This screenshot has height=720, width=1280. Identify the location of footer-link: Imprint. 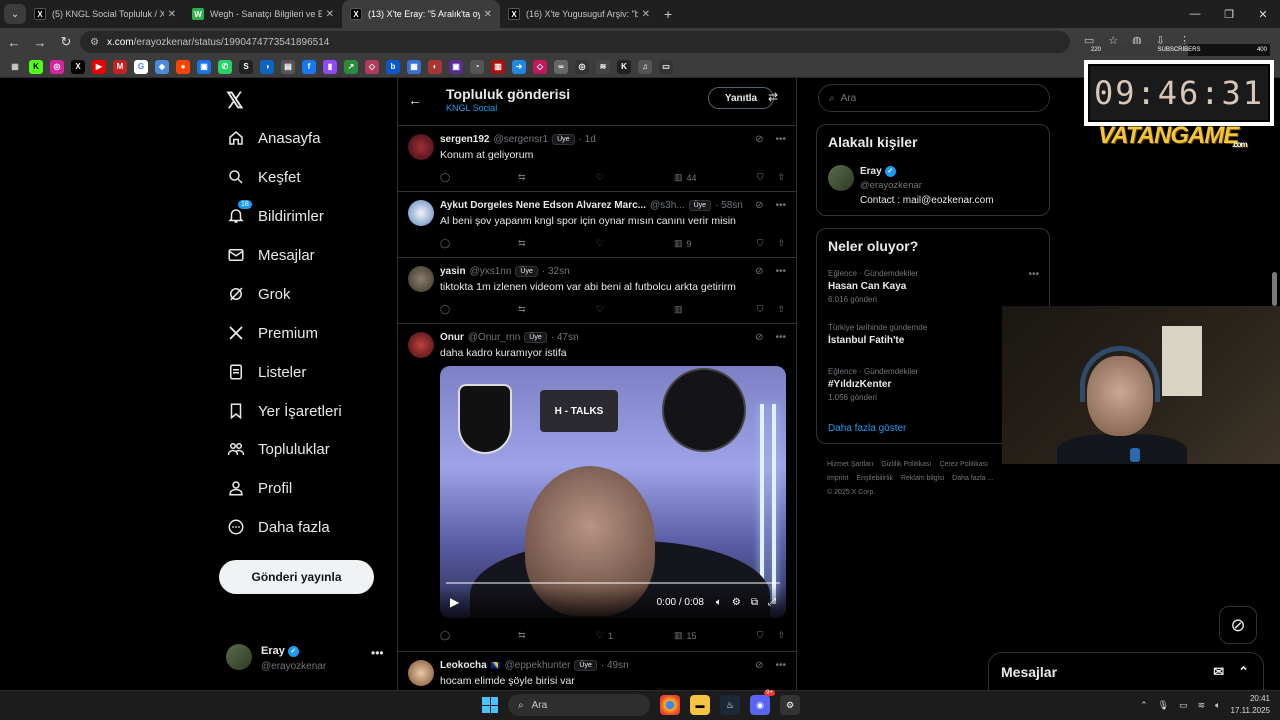
(837, 478).